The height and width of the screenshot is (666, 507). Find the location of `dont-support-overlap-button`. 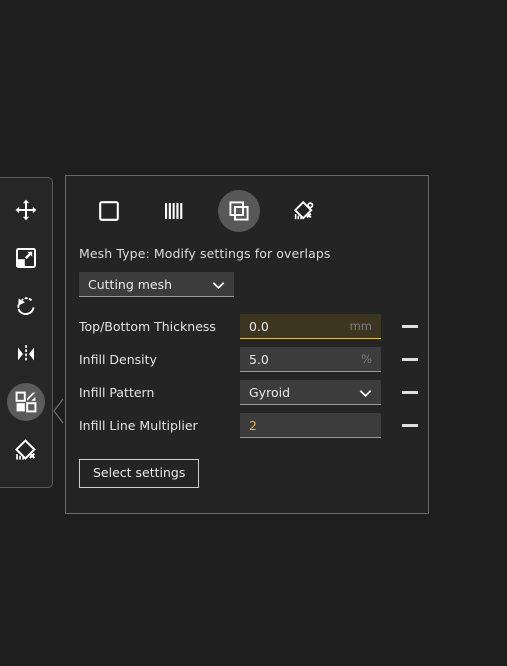

dont-support-overlap-button is located at coordinates (304, 211).